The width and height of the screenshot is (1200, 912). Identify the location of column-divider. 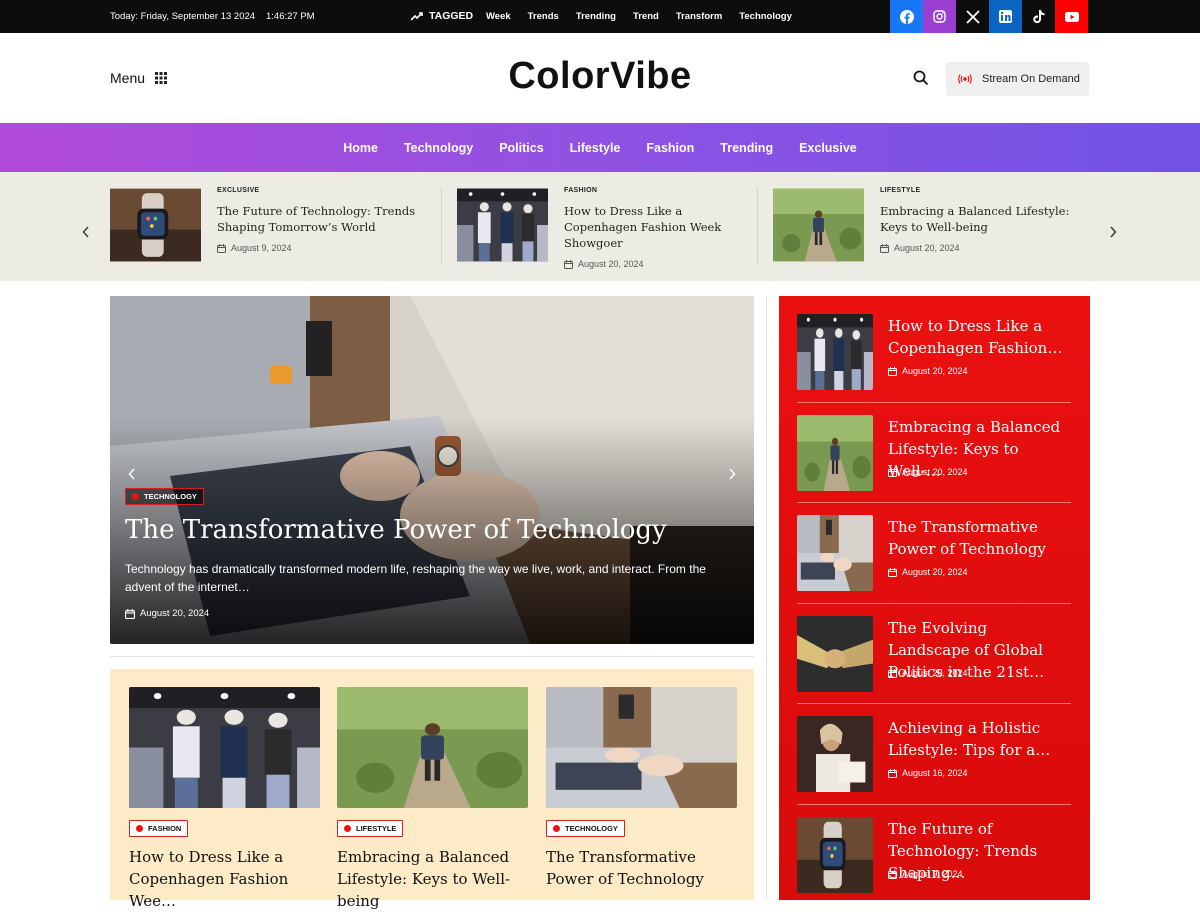
(766, 598).